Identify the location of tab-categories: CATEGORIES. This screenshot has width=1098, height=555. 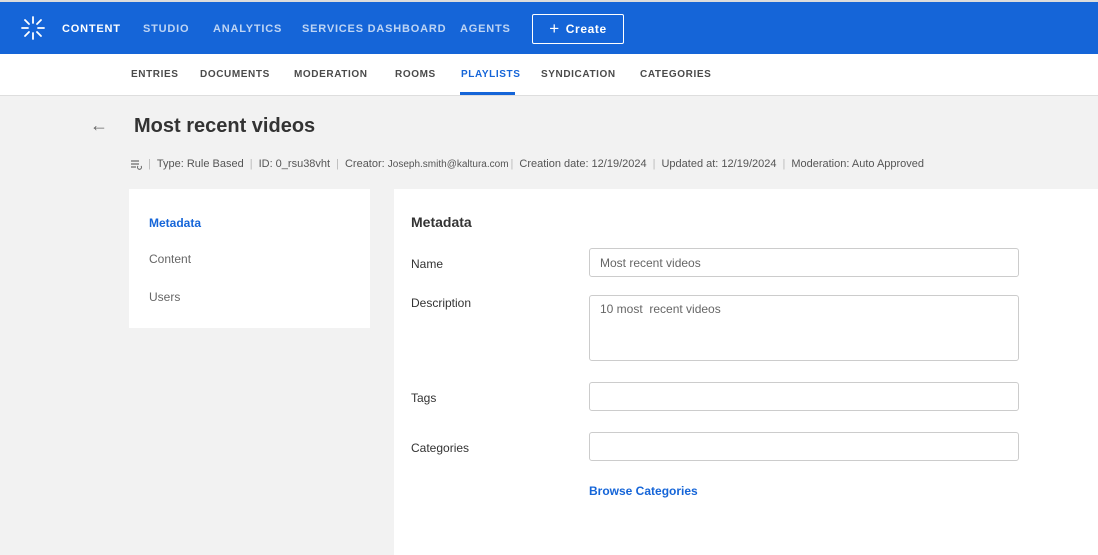
(675, 74).